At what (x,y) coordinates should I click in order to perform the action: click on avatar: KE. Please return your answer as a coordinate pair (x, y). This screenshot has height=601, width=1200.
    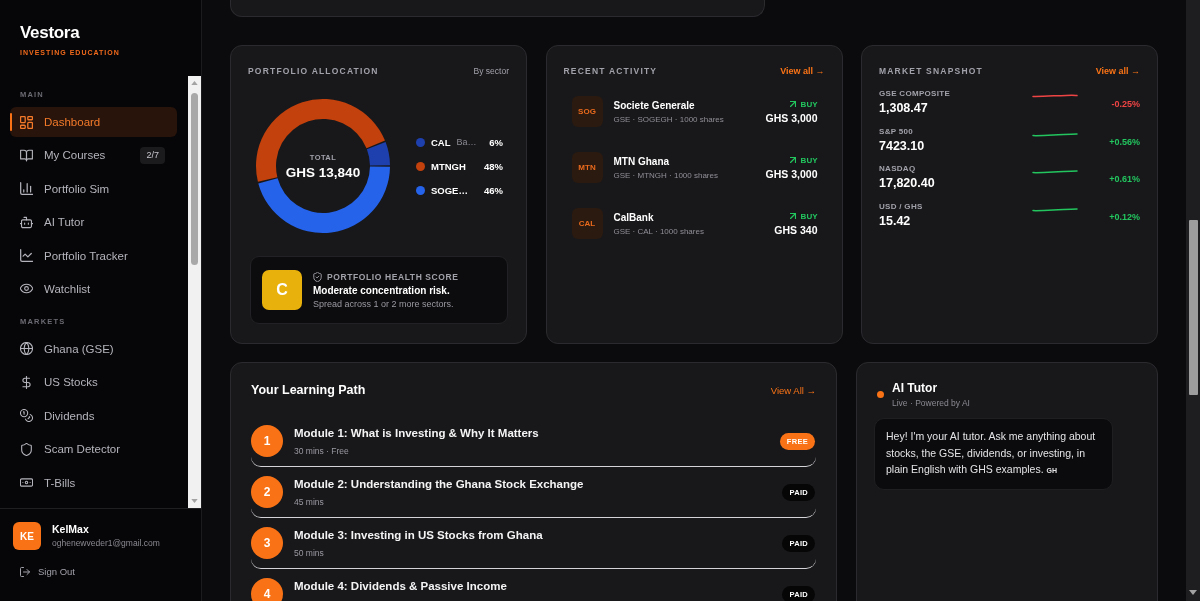
    Looking at the image, I should click on (27, 536).